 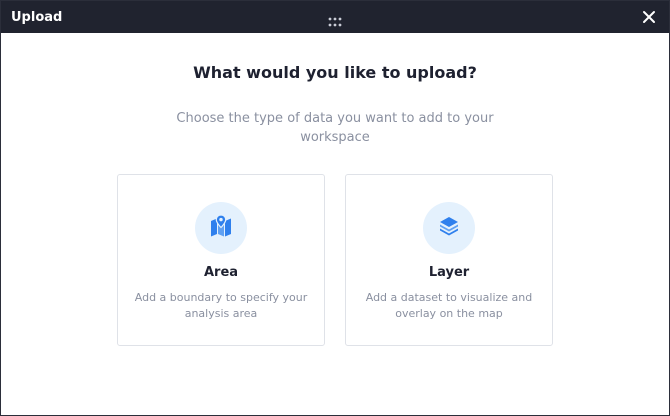 I want to click on close-icon, so click(x=649, y=17).